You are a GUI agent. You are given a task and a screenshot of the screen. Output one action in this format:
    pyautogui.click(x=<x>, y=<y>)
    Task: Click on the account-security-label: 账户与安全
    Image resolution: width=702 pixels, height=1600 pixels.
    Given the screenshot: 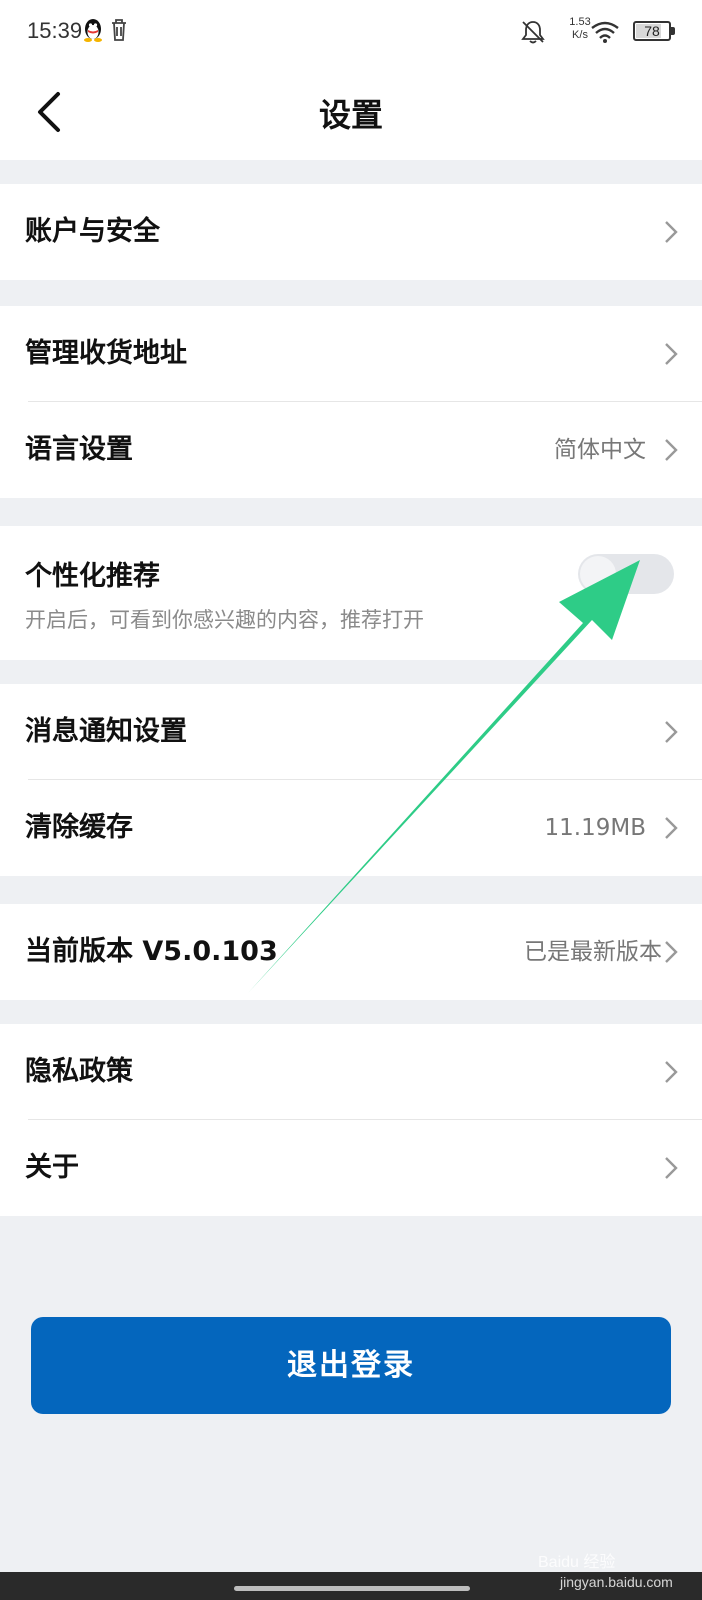 What is the action you would take?
    pyautogui.click(x=92, y=231)
    